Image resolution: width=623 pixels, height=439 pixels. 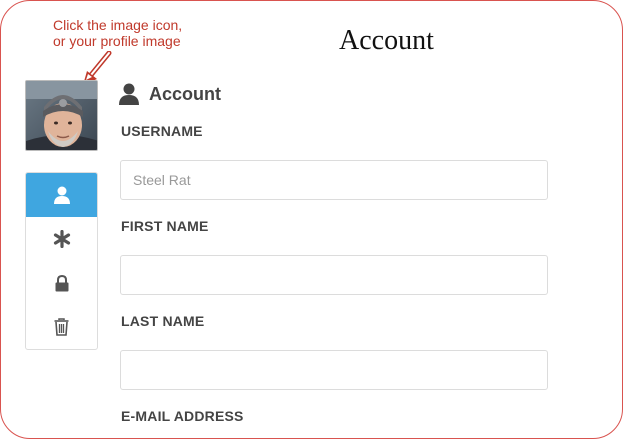 I want to click on profile-photo-icon, so click(x=61, y=115).